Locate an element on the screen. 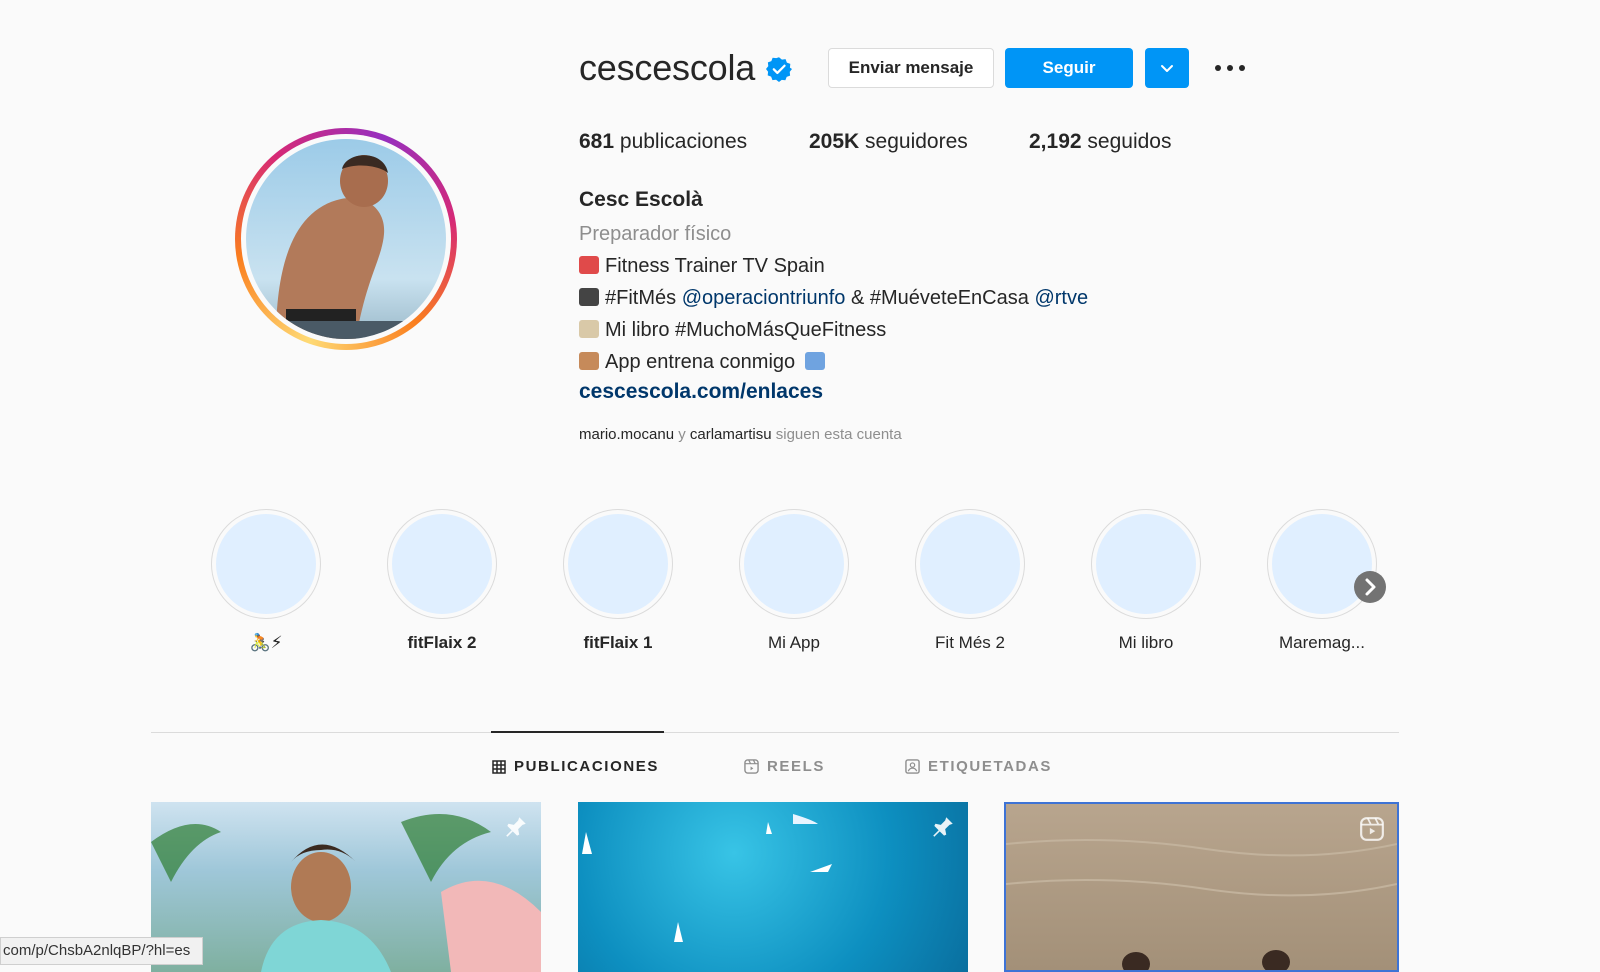 The image size is (1600, 972). verified-badge-icon is located at coordinates (779, 69).